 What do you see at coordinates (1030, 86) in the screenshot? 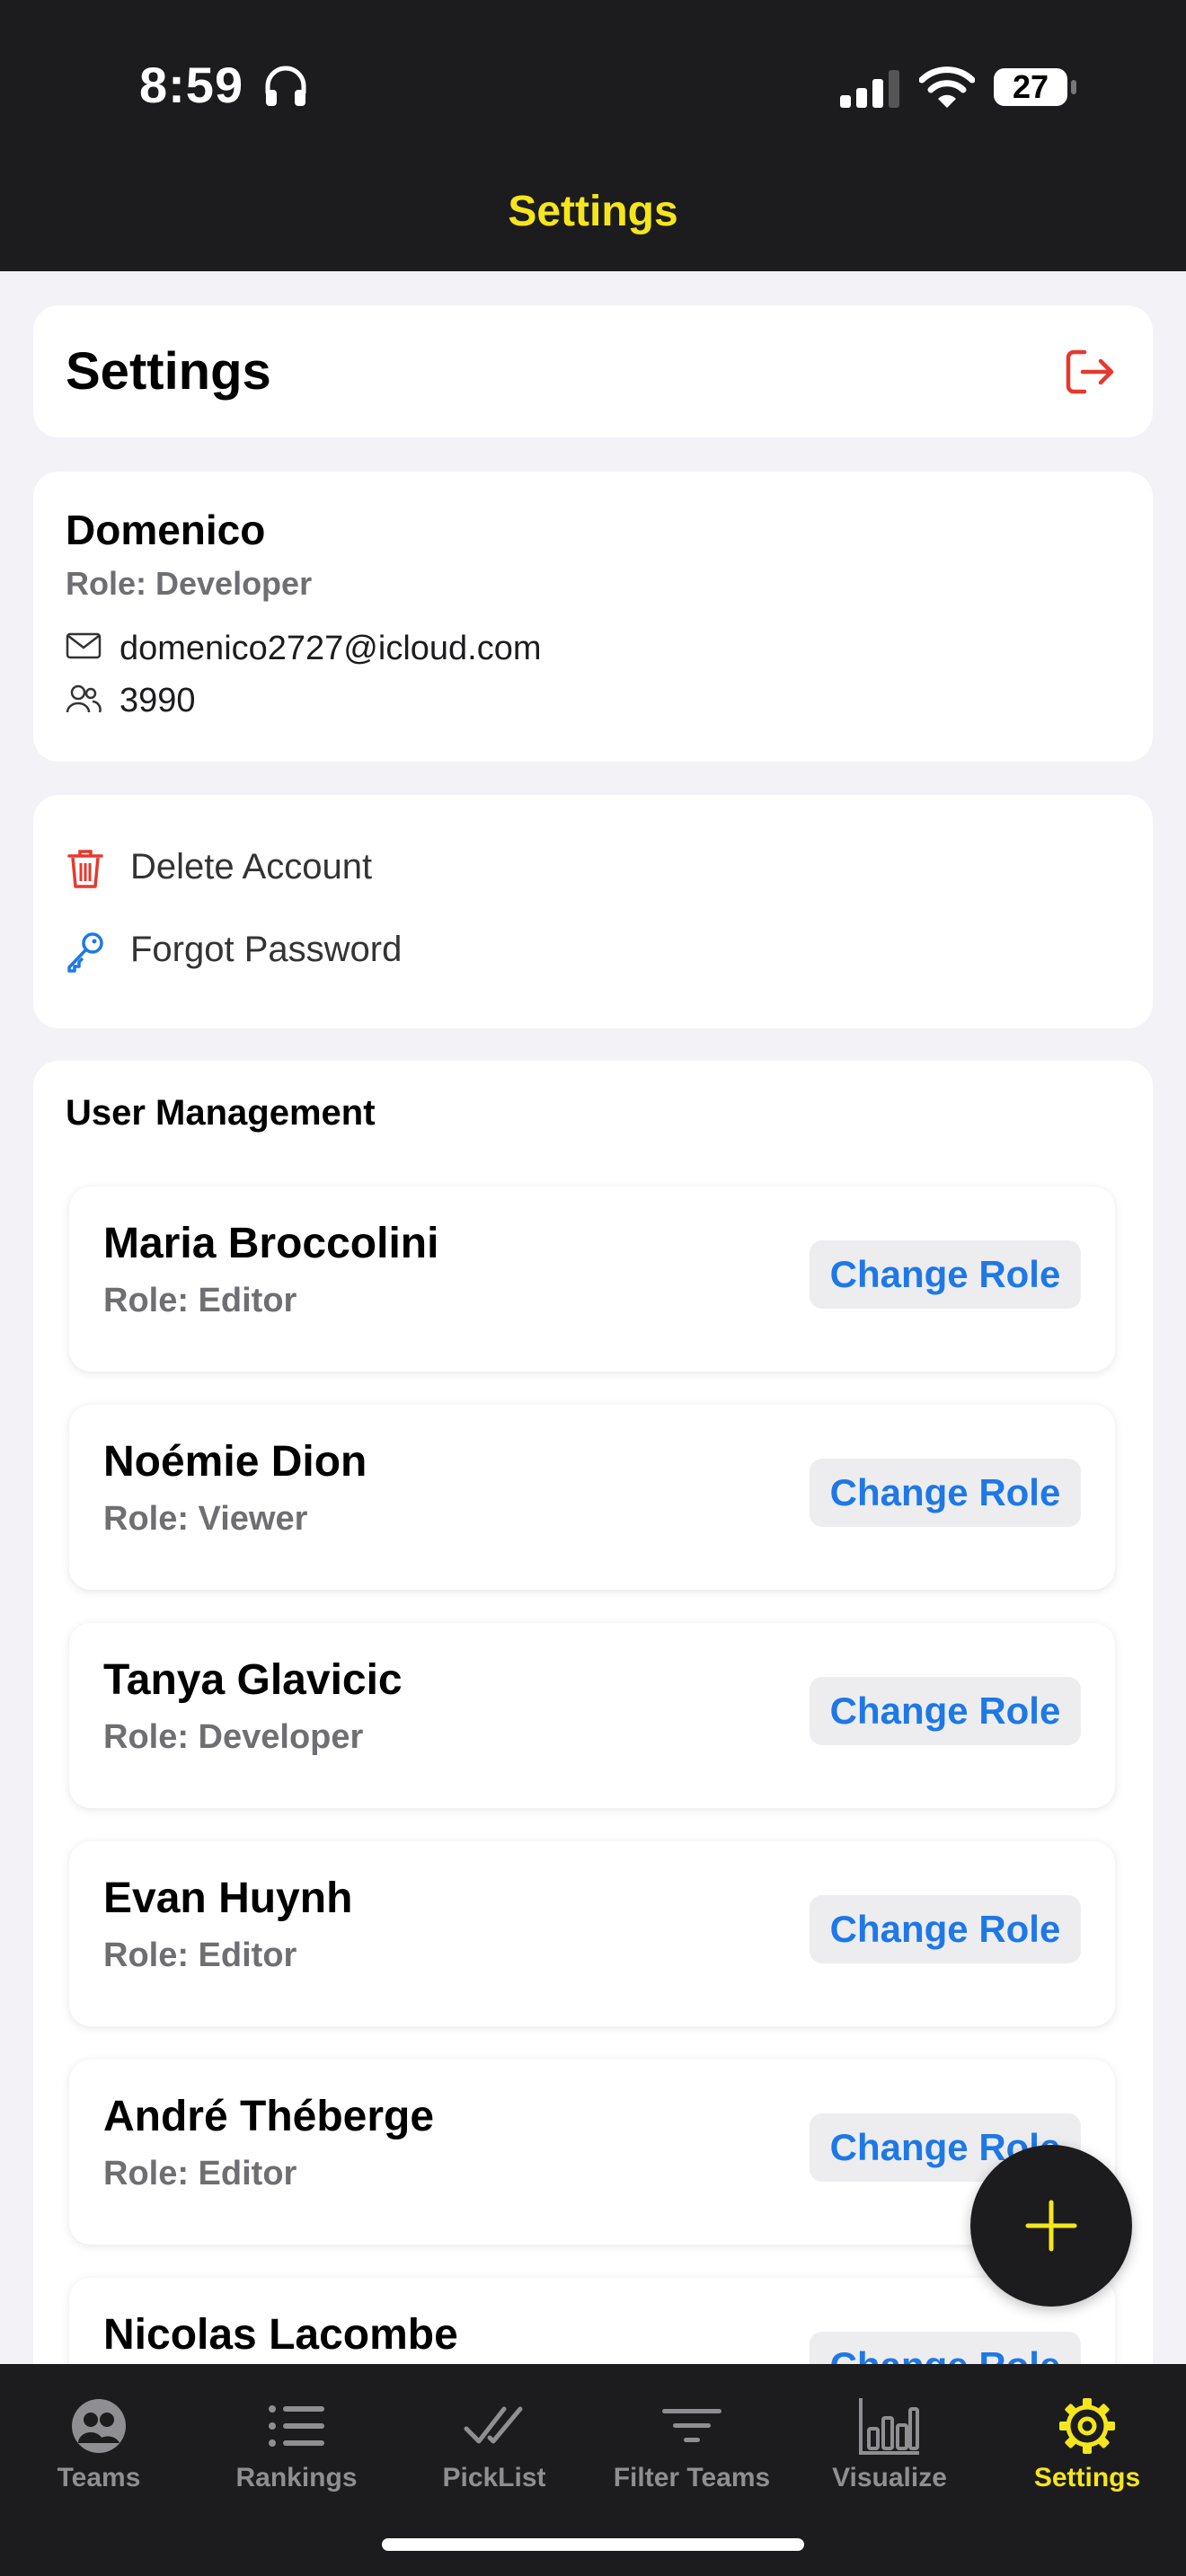
I see `battery-level: 27` at bounding box center [1030, 86].